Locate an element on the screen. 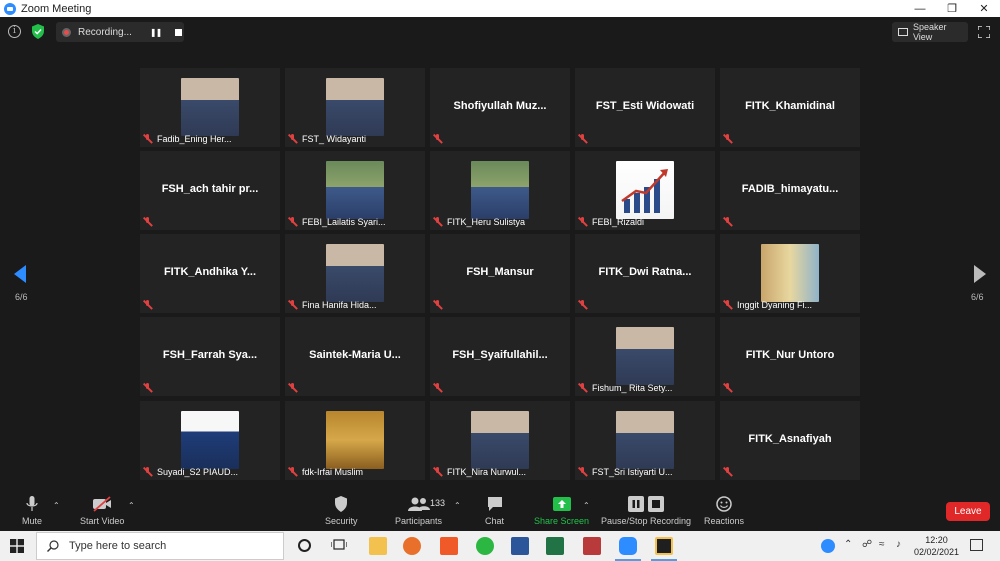 The width and height of the screenshot is (1000, 561). volume-icon: ♪ is located at coordinates (898, 544).